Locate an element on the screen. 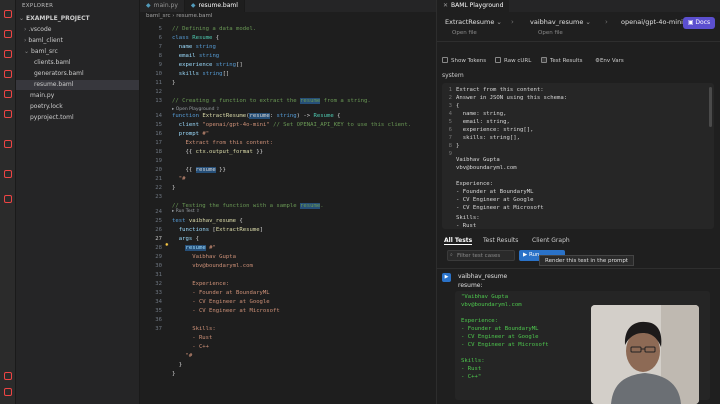  code-line: Skills: is located at coordinates (194, 329).